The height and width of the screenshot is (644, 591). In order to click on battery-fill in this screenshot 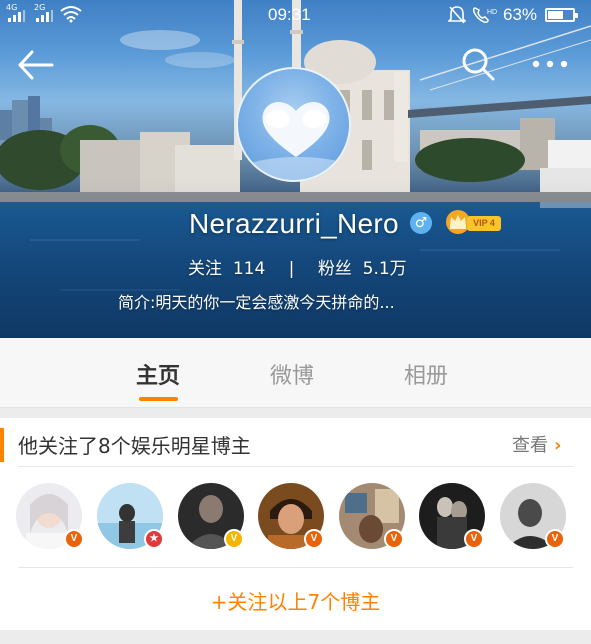, I will do `click(555, 15)`.